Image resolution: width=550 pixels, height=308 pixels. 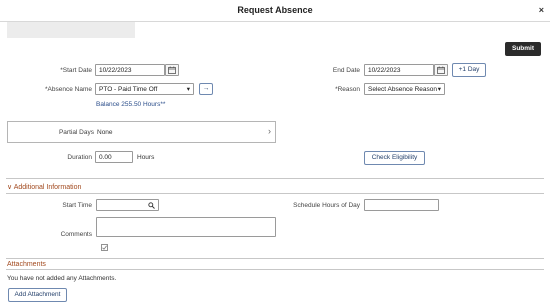 I want to click on reason-label: *Reason, so click(x=347, y=89).